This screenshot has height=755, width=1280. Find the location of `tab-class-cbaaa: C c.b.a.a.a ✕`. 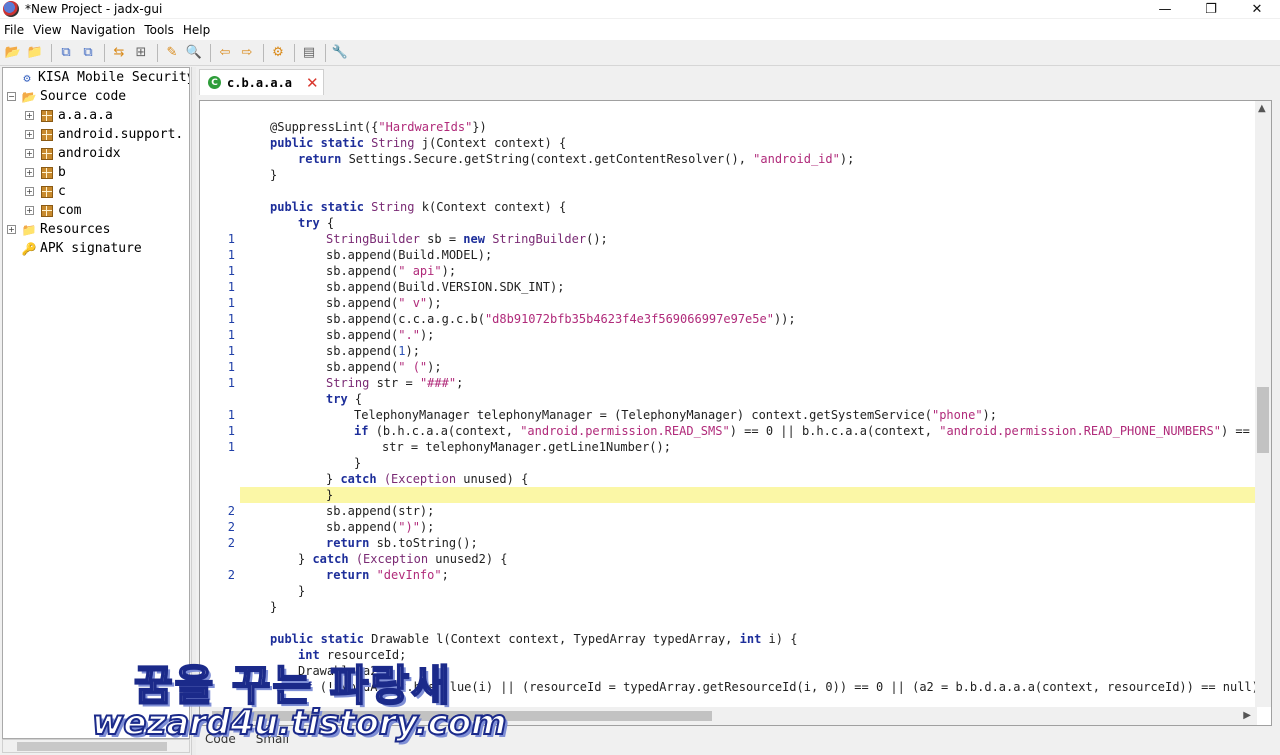

tab-class-cbaaa: C c.b.a.a.a ✕ is located at coordinates (261, 82).